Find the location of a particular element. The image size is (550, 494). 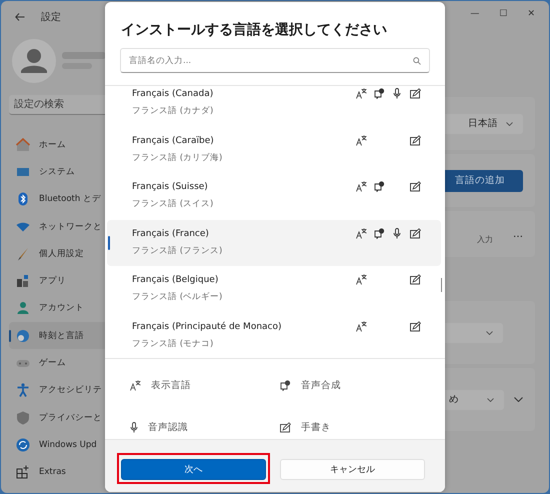

search-icon is located at coordinates (417, 60).